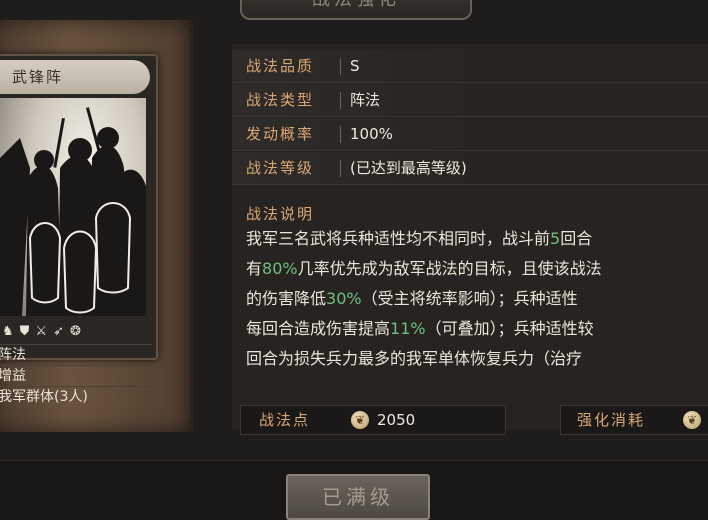 This screenshot has width=708, height=520. I want to click on desc-text: （受主将统率影响）；兵种适性, so click(469, 298).